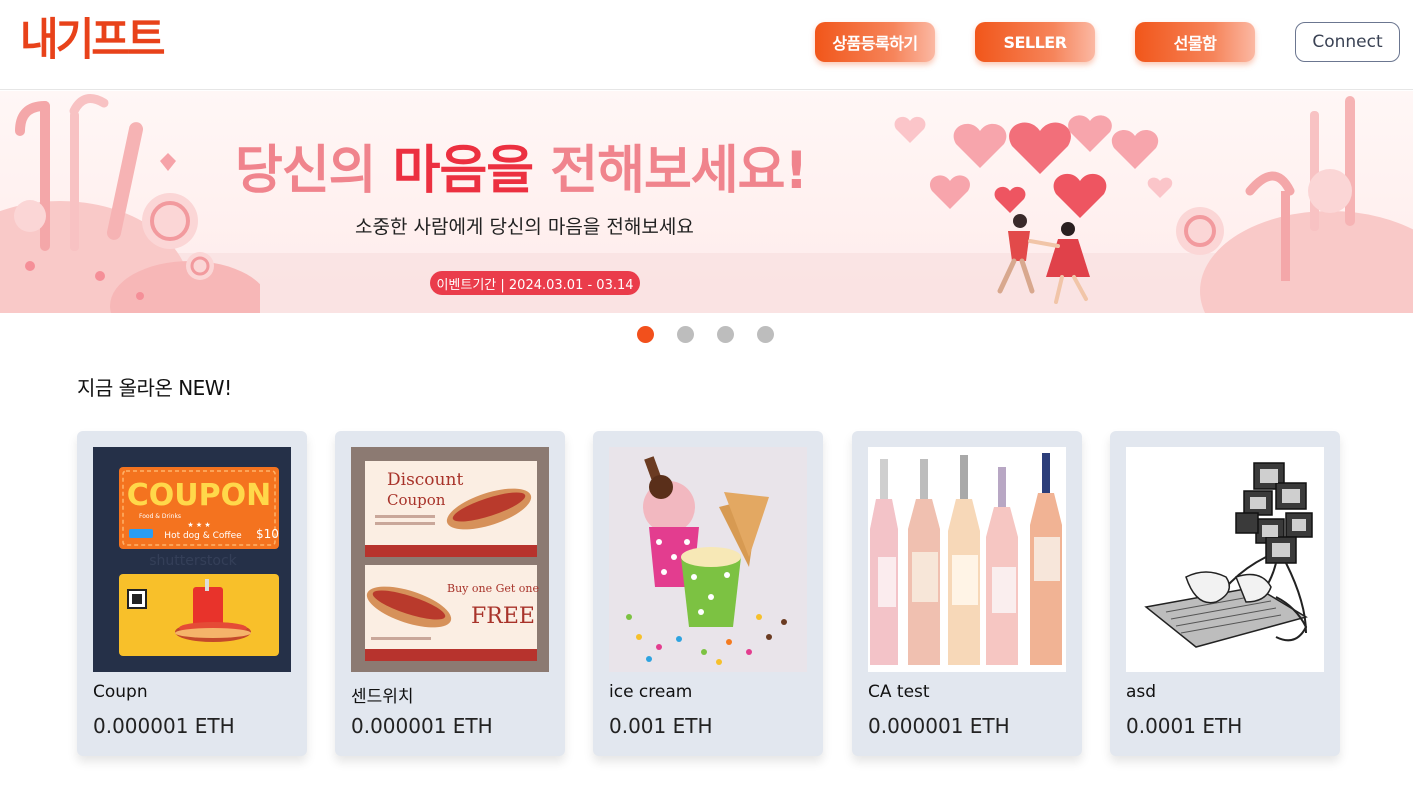 The height and width of the screenshot is (790, 1413). What do you see at coordinates (203, 536) in the screenshot?
I see `svg-text: Hot dog & Coffee` at bounding box center [203, 536].